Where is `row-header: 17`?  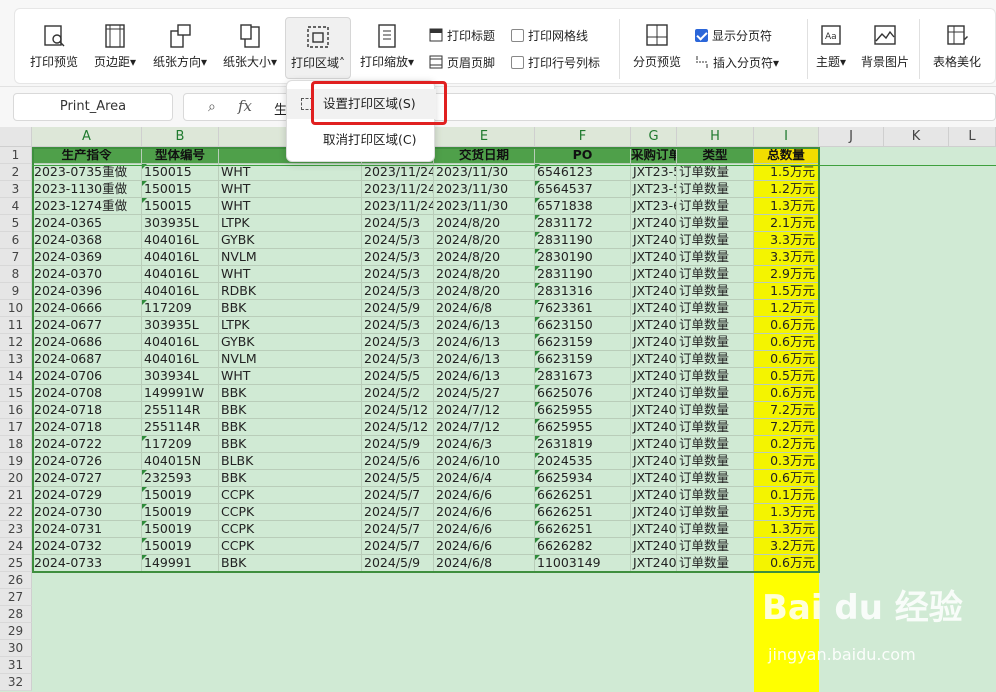
row-header: 17 is located at coordinates (16, 427).